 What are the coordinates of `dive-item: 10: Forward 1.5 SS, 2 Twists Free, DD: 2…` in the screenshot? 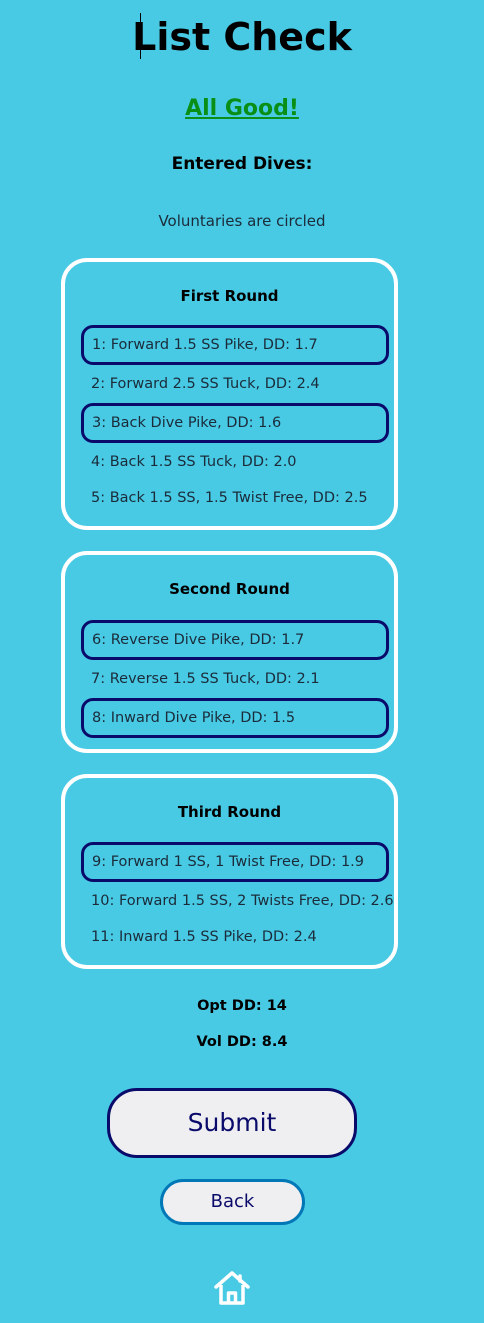 It's located at (242, 901).